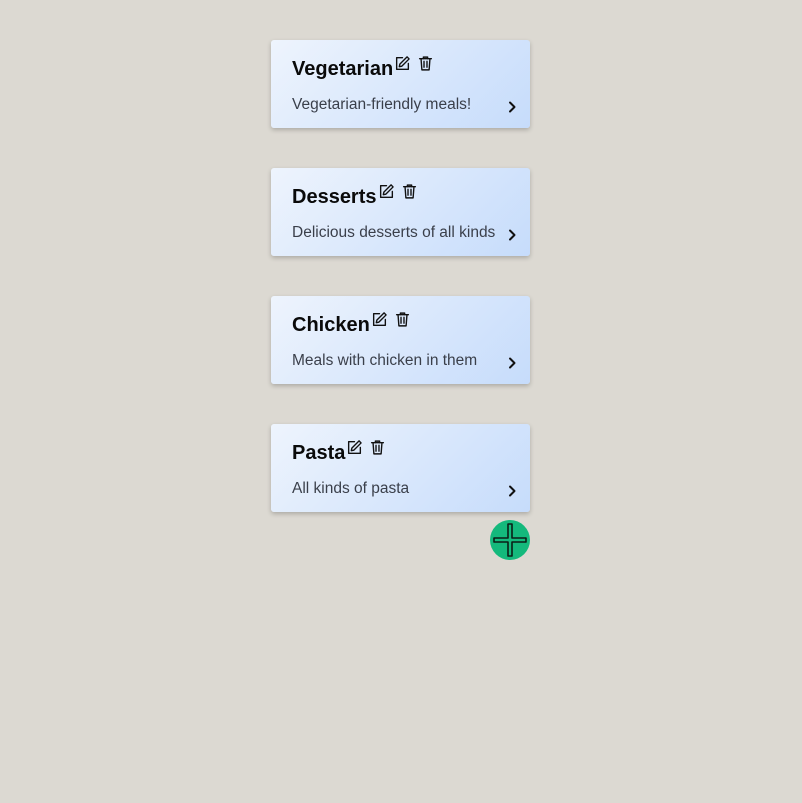 The width and height of the screenshot is (802, 803). What do you see at coordinates (331, 325) in the screenshot?
I see `category-title: Chicken` at bounding box center [331, 325].